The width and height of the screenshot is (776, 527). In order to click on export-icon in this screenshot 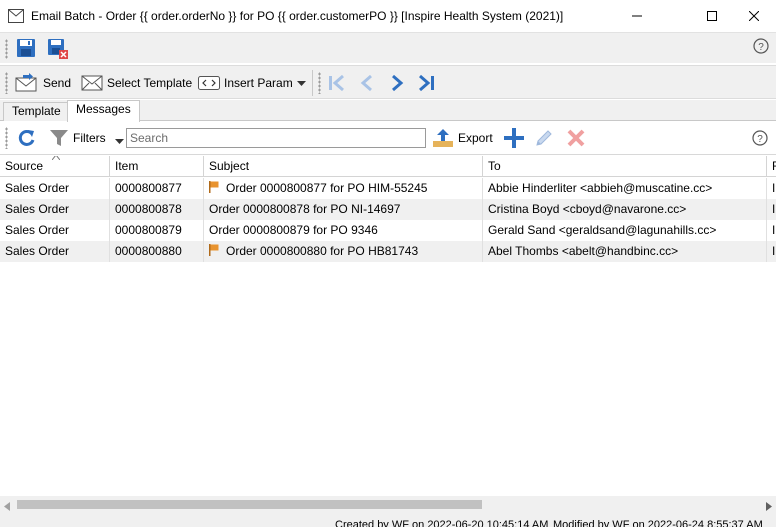, I will do `click(443, 138)`.